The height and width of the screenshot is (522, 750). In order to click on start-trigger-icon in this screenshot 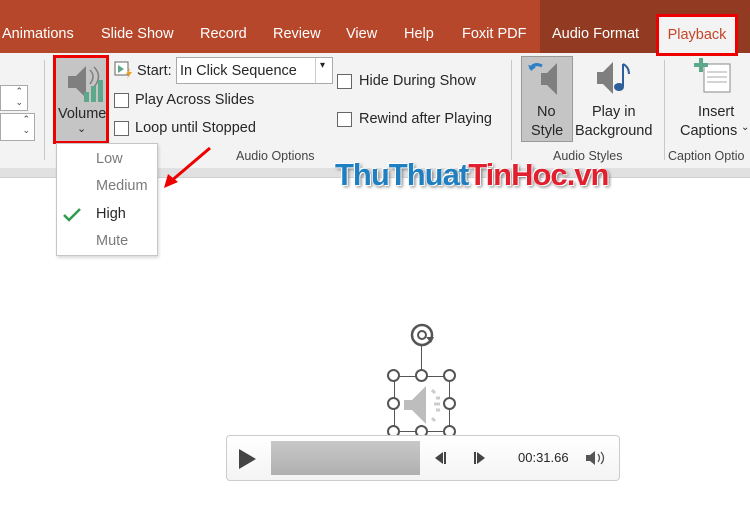, I will do `click(123, 70)`.